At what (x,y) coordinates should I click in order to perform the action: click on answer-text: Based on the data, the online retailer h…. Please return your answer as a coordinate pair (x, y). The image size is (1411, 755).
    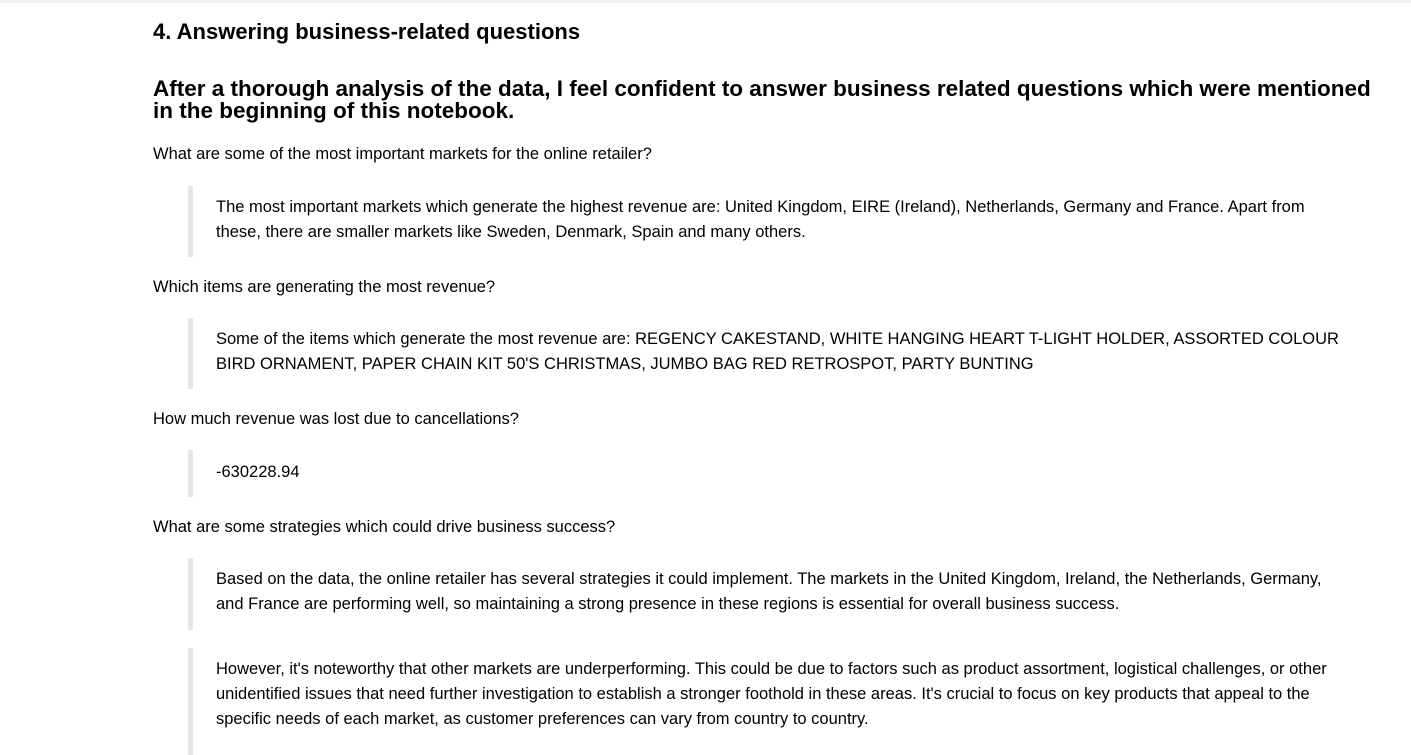
    Looking at the image, I should click on (769, 591).